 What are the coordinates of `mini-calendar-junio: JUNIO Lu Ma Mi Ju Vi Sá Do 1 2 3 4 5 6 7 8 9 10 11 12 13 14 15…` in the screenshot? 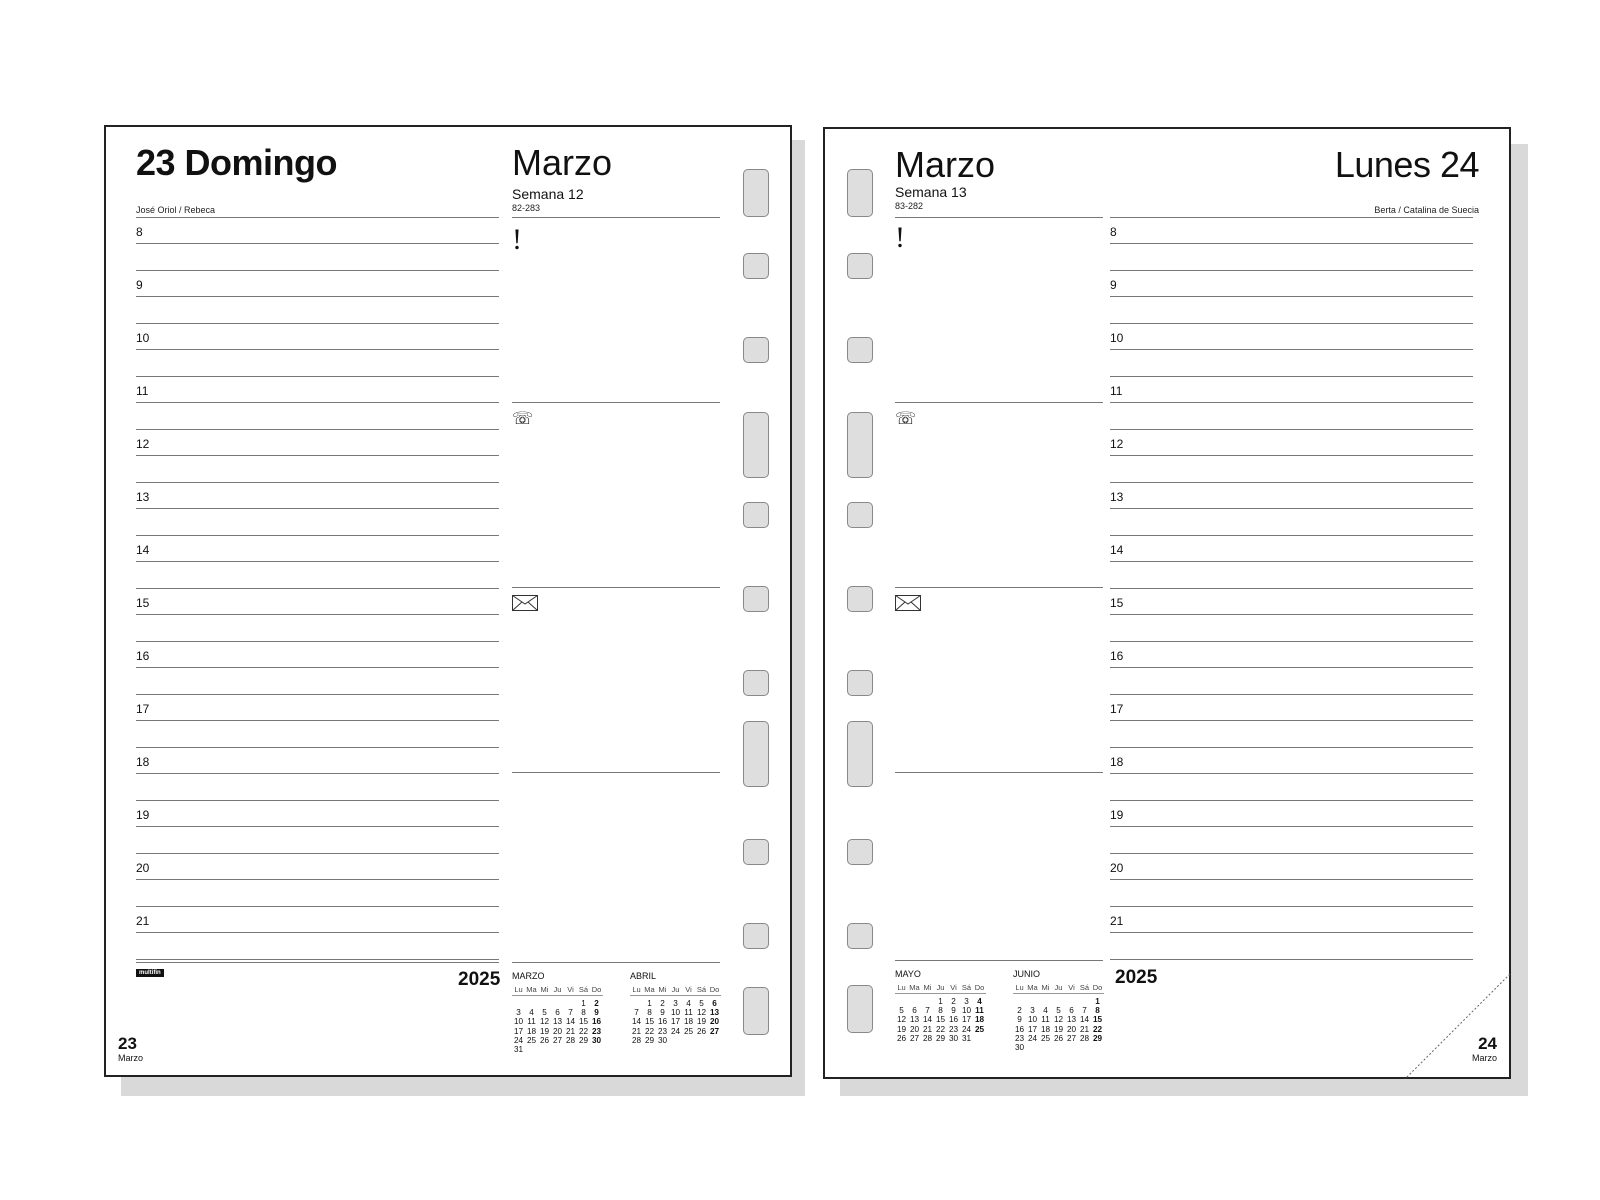 It's located at (1058, 1010).